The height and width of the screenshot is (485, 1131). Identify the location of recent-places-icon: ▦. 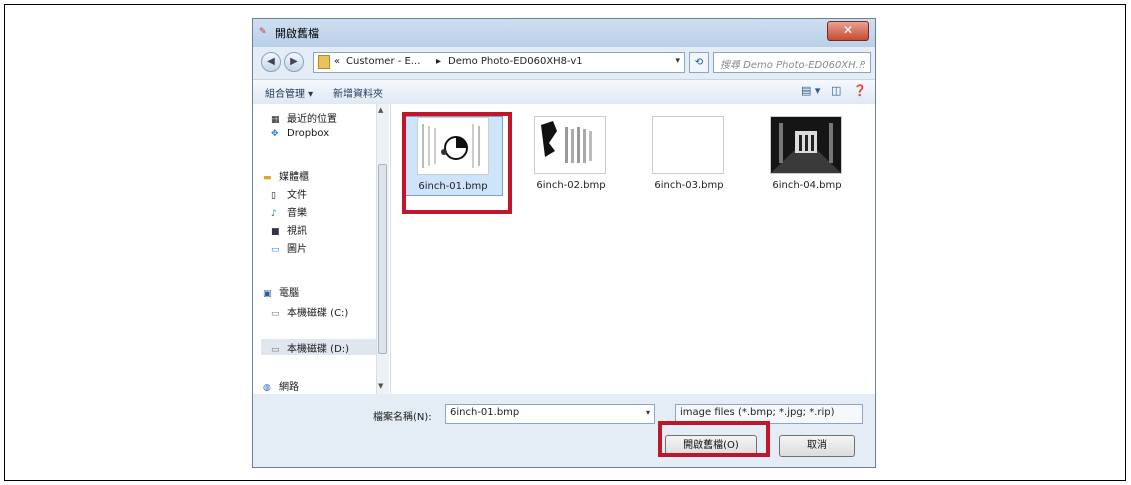
(275, 120).